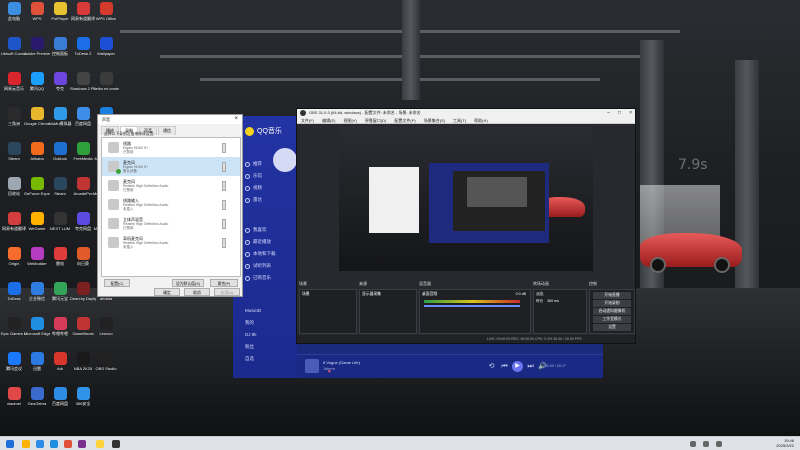  Describe the element at coordinates (253, 200) in the screenshot. I see `qqmusic-nav-item: 雷达` at that location.